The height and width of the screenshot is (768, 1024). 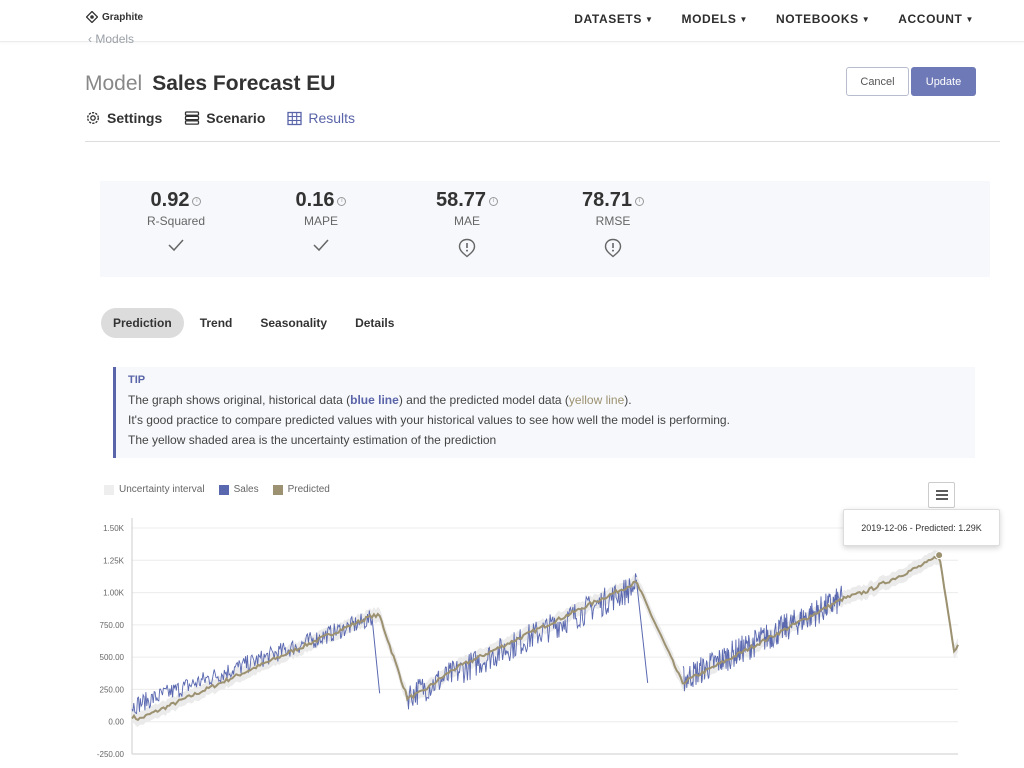 I want to click on metric-label: RMSE, so click(x=613, y=221).